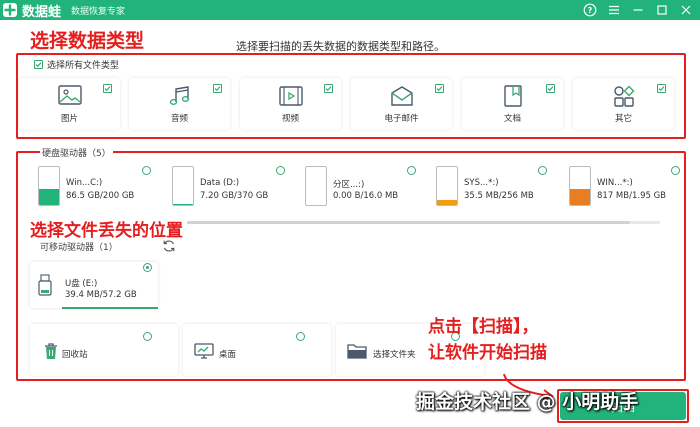  What do you see at coordinates (179, 95) in the screenshot?
I see `music-icon` at bounding box center [179, 95].